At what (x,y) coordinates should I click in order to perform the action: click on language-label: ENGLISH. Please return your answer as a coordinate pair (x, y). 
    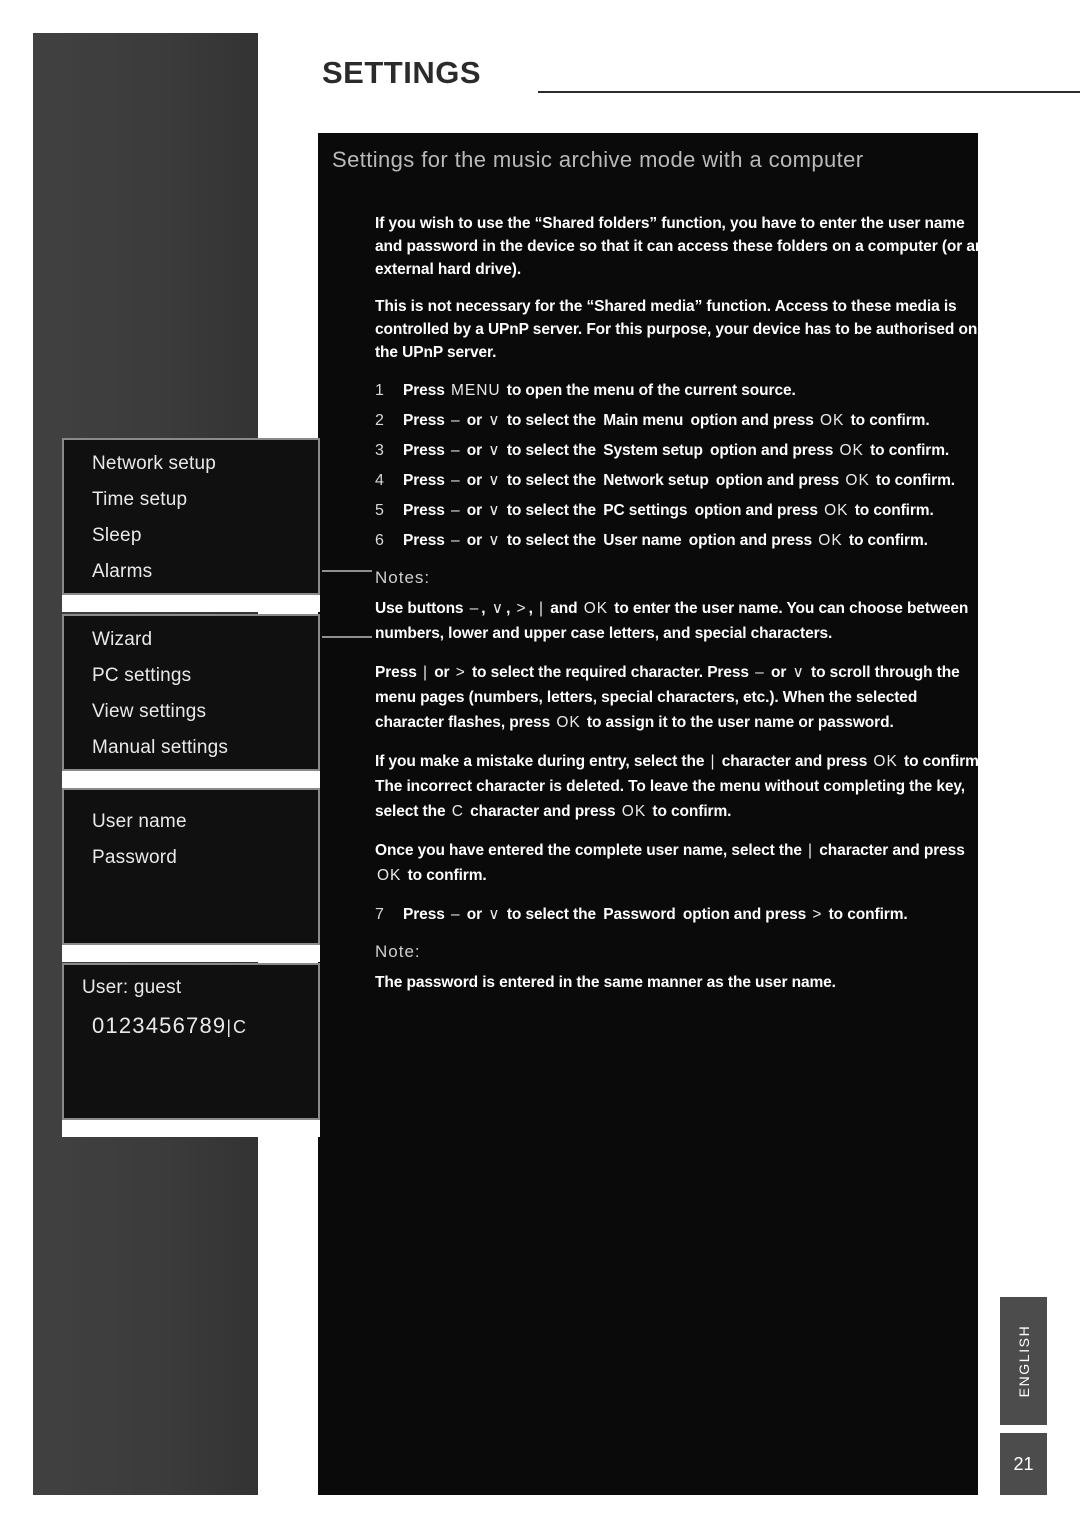
    Looking at the image, I should click on (1023, 1361).